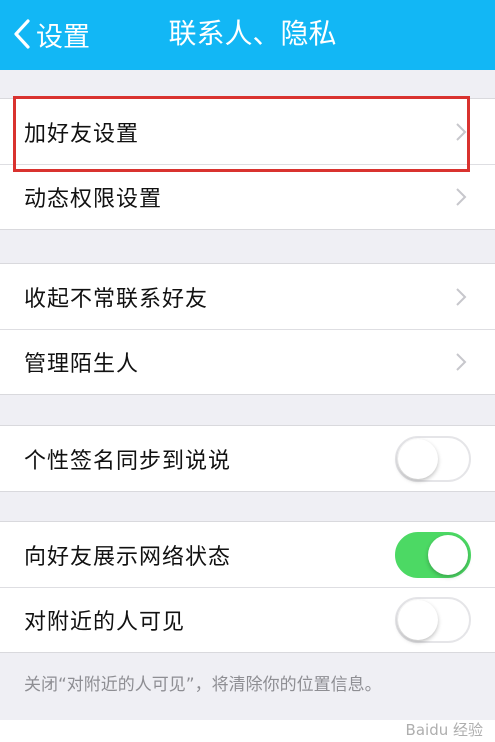 The width and height of the screenshot is (495, 742). What do you see at coordinates (105, 622) in the screenshot?
I see `row-label: 对附近的人可见` at bounding box center [105, 622].